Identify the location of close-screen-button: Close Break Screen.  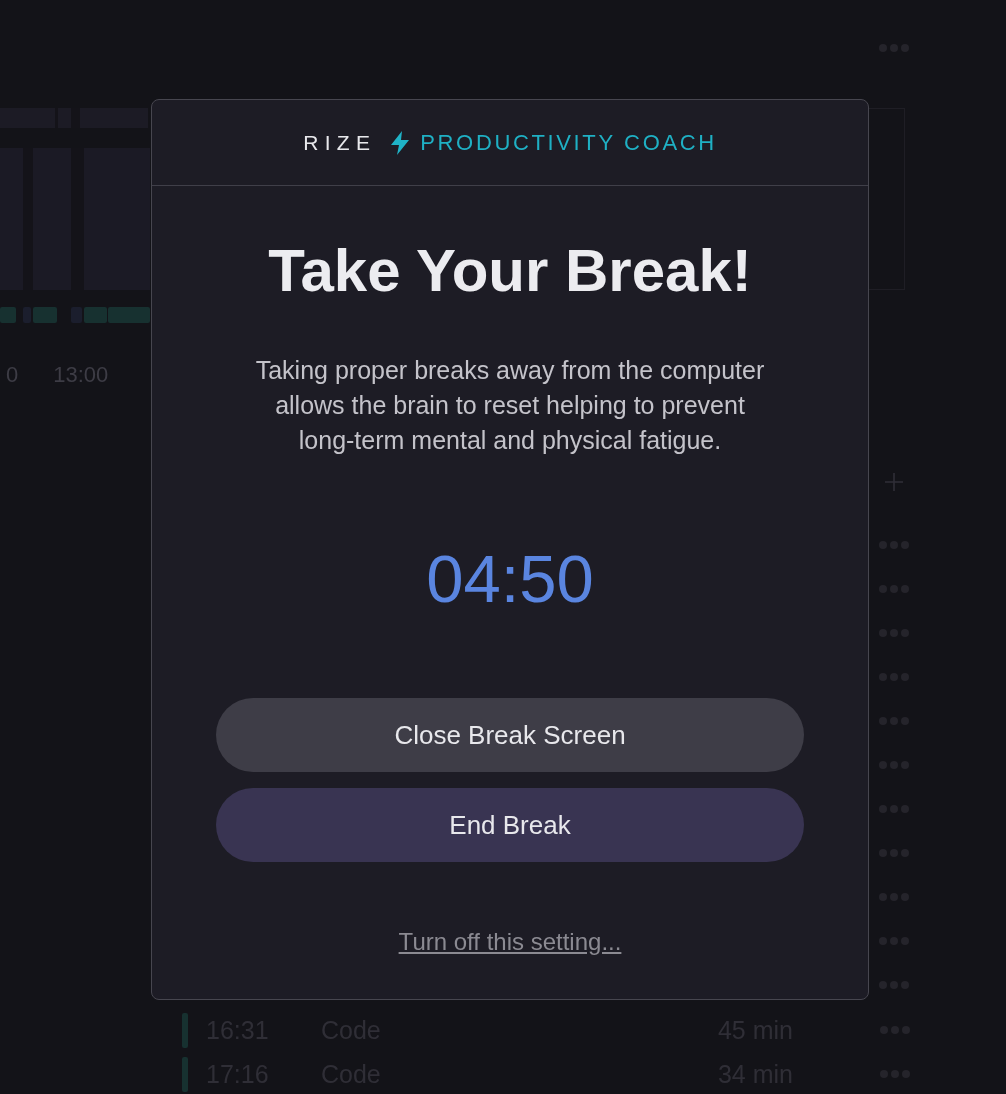
(510, 735).